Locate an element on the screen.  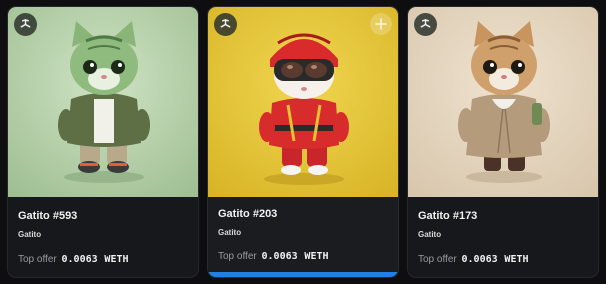
nft-title: Gatito #173 is located at coordinates (447, 216).